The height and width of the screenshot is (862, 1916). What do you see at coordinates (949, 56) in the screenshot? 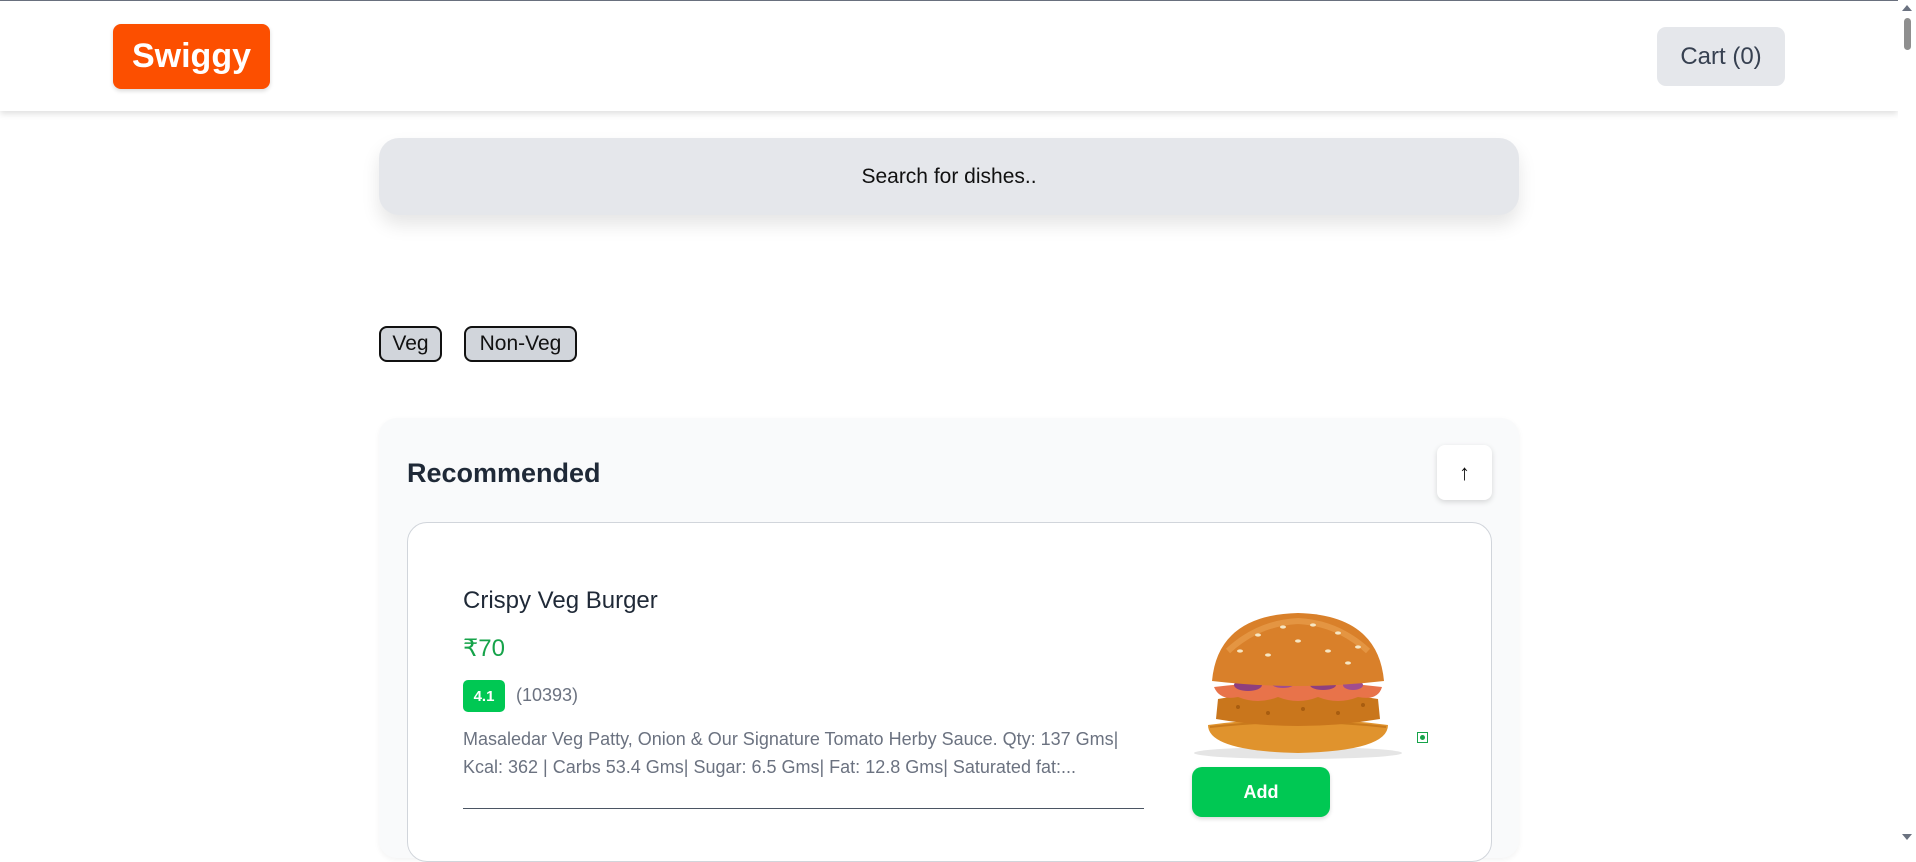
I see `top-navbar: Swiggy Cart (0)` at bounding box center [949, 56].